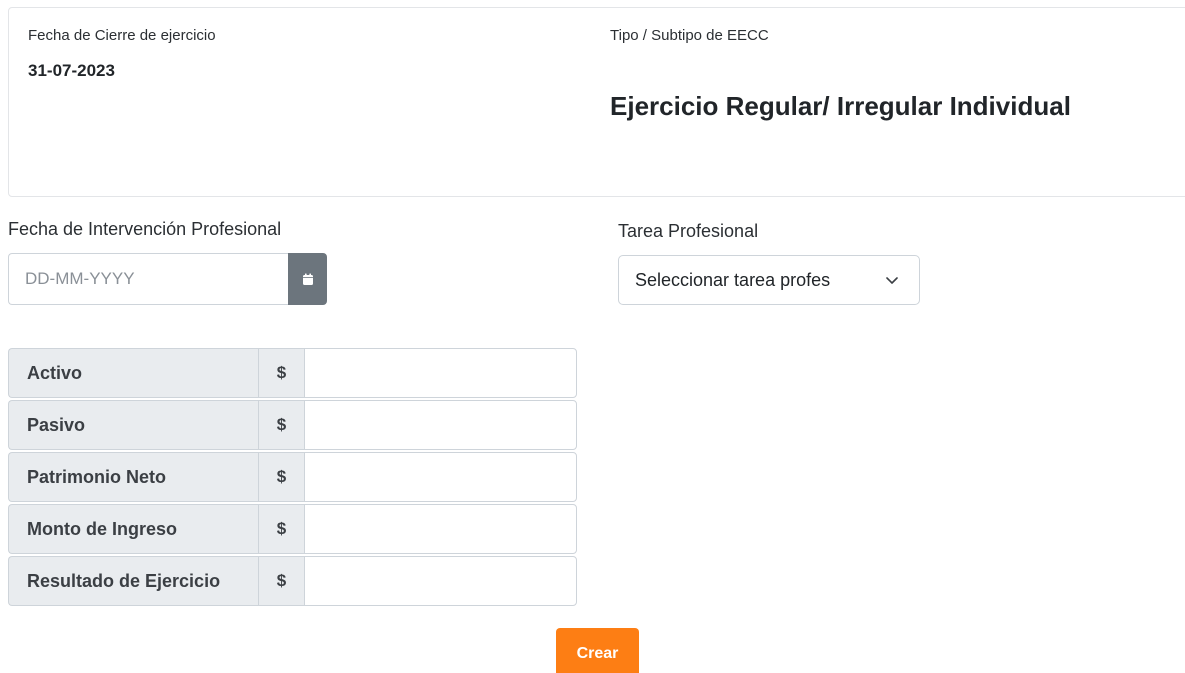 This screenshot has width=1185, height=673. I want to click on tipo-label: Tipo / Subtipo de EECC, so click(689, 35).